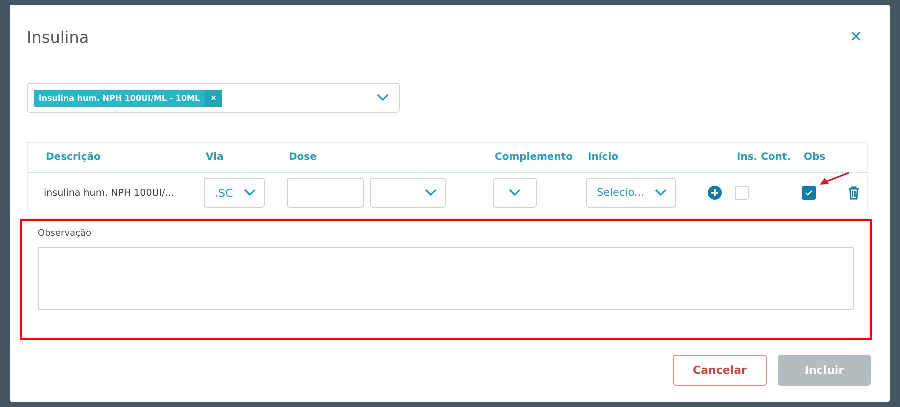 The width and height of the screenshot is (900, 407). What do you see at coordinates (58, 37) in the screenshot?
I see `dialog-title: Insulina` at bounding box center [58, 37].